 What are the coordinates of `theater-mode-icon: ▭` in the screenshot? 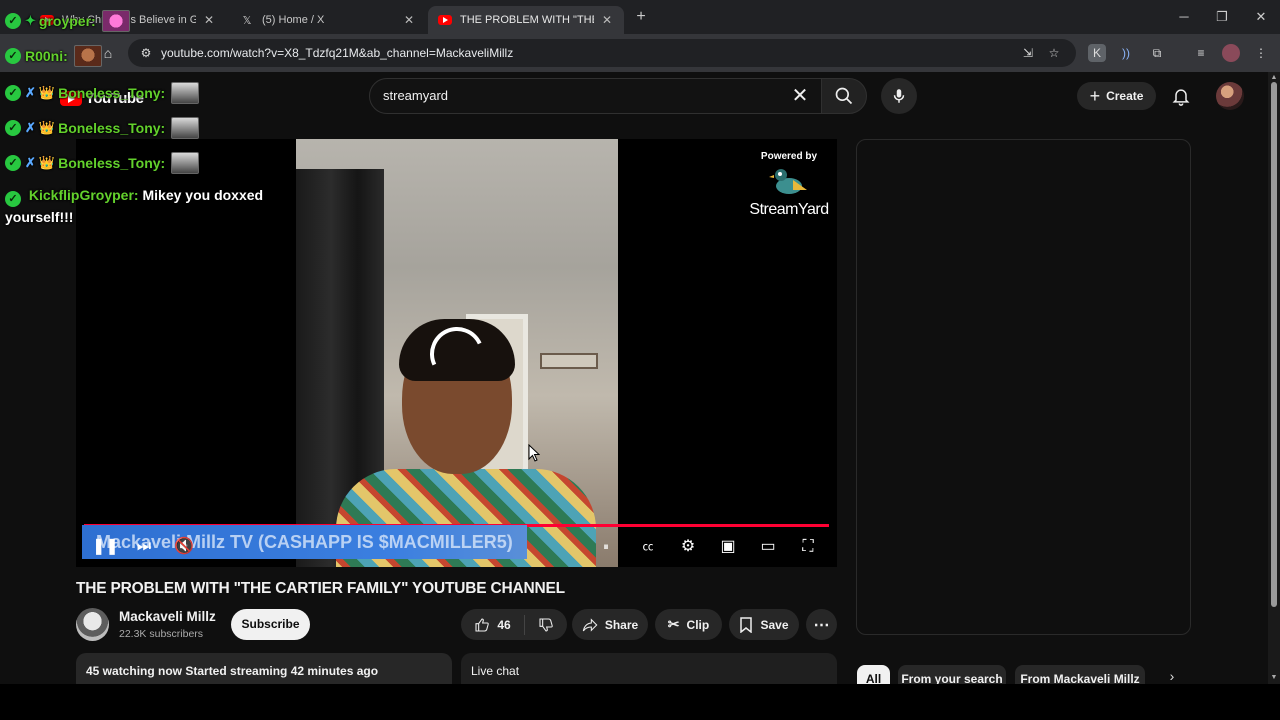 It's located at (768, 547).